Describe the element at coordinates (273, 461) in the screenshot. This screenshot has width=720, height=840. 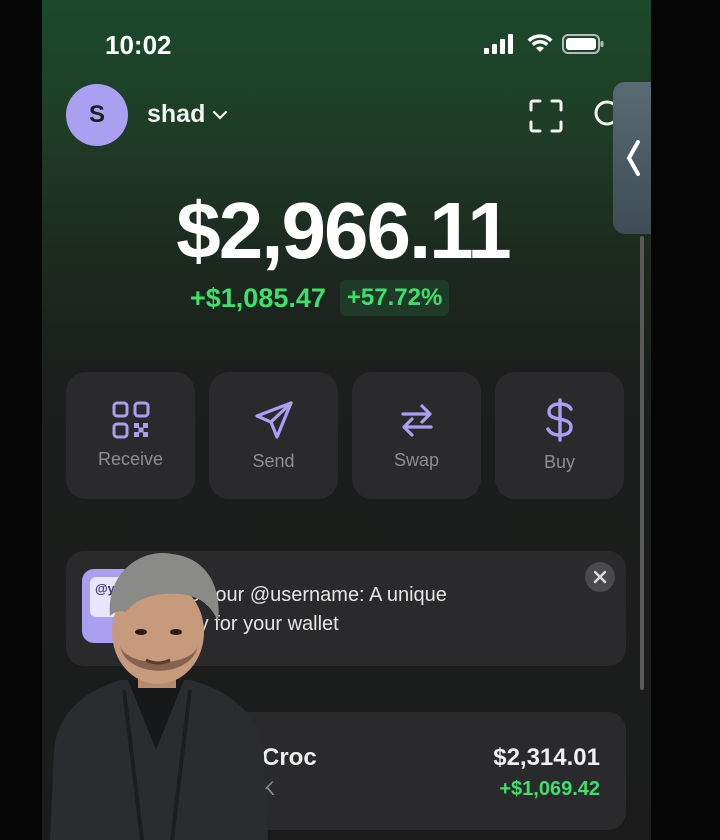
I see `action-label: Send` at that location.